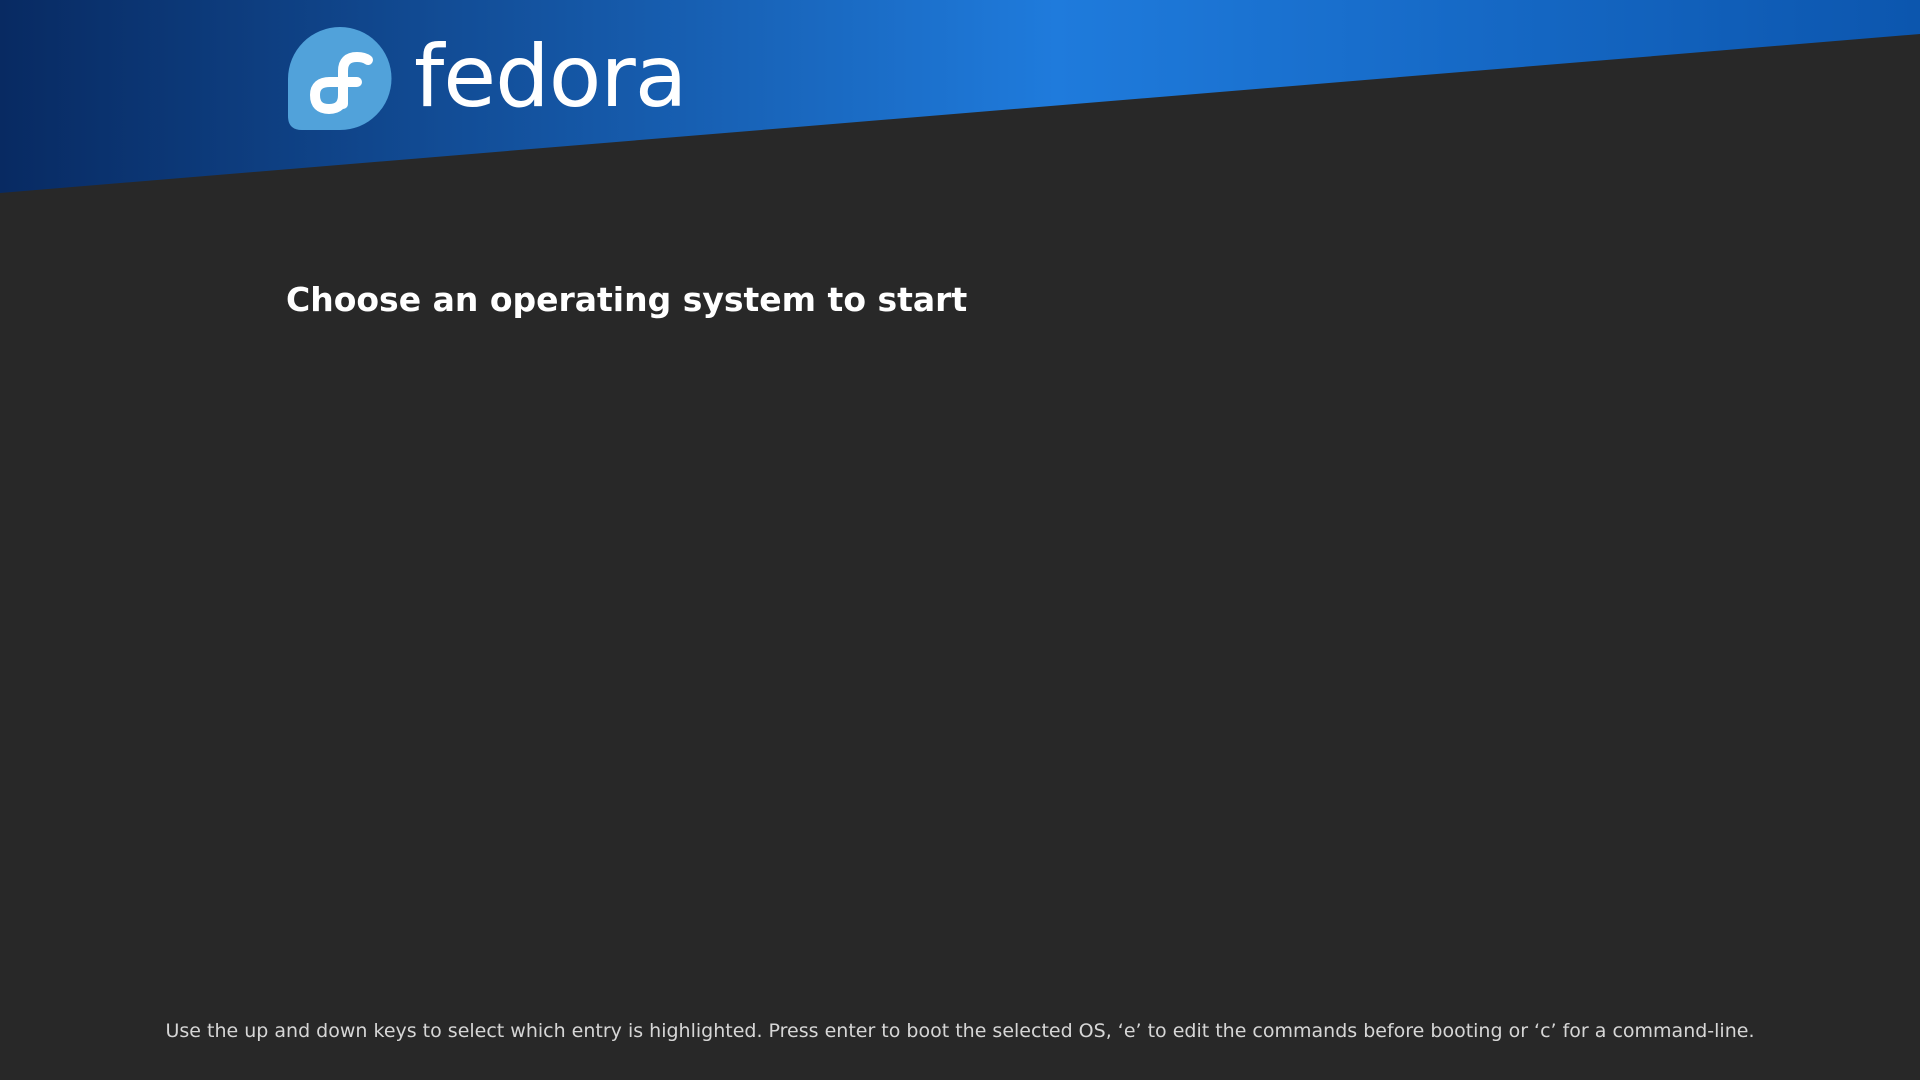 This screenshot has width=1920, height=1080. What do you see at coordinates (340, 78) in the screenshot?
I see `fedora-infinity-f-icon` at bounding box center [340, 78].